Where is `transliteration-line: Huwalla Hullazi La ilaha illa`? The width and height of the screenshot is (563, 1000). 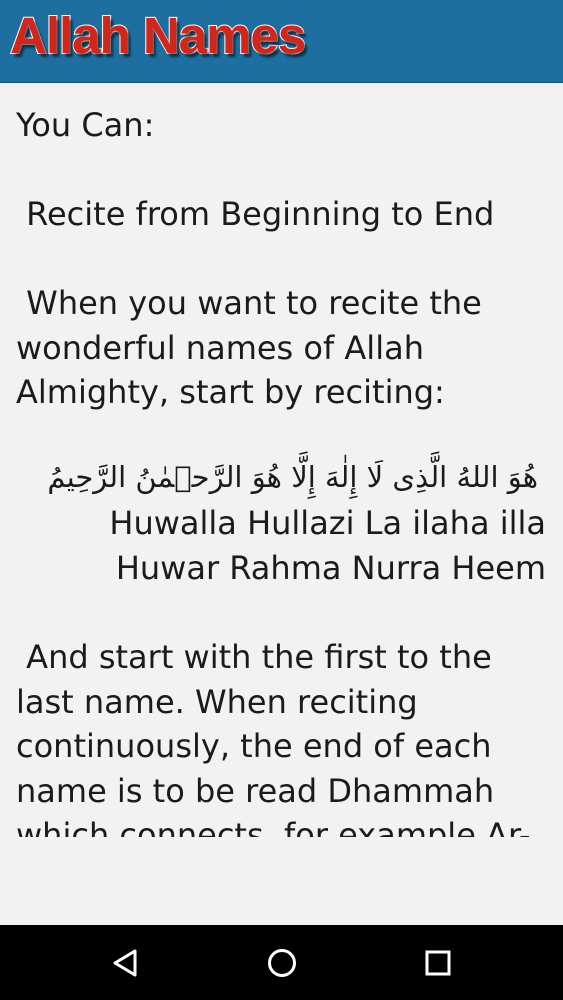 transliteration-line: Huwalla Hullazi La ilaha illa is located at coordinates (327, 523).